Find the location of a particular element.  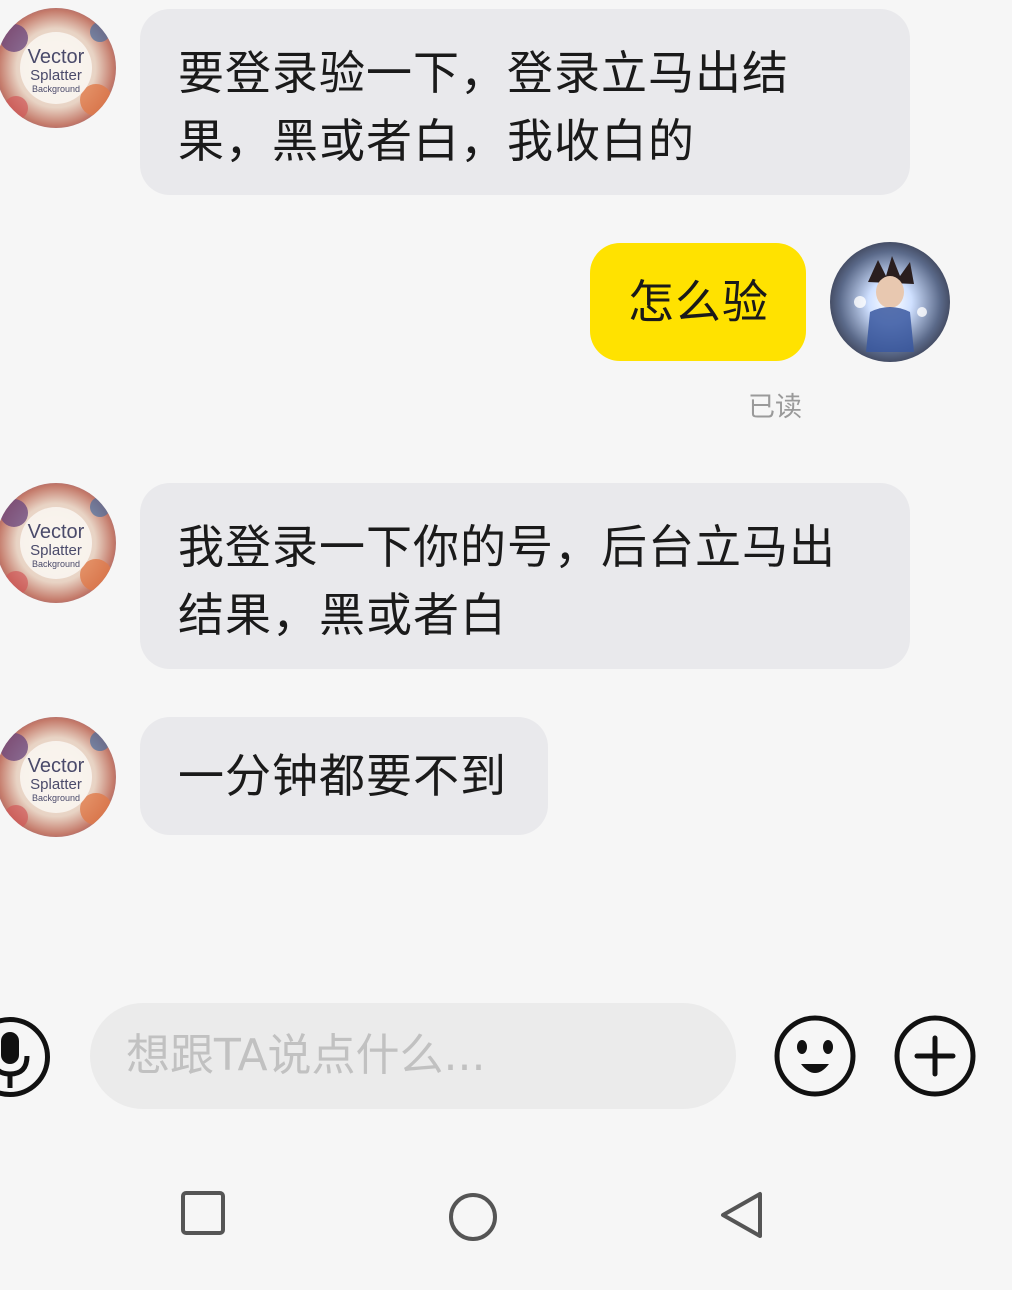

microphone-icon is located at coordinates (15, 1060).